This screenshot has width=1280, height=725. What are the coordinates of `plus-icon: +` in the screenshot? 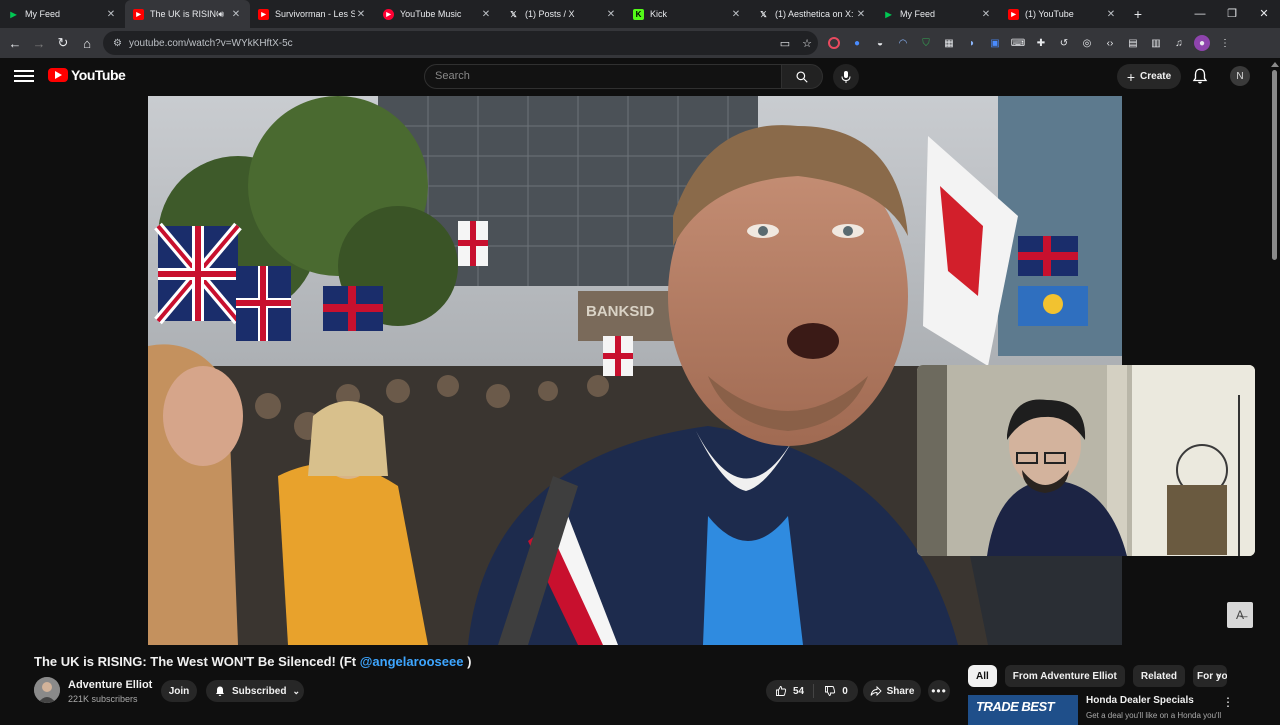 It's located at (1131, 76).